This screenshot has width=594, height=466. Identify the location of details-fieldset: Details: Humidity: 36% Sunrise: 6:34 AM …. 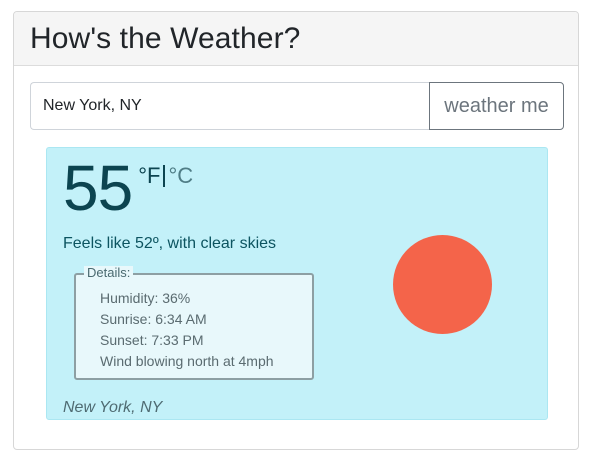
(194, 323).